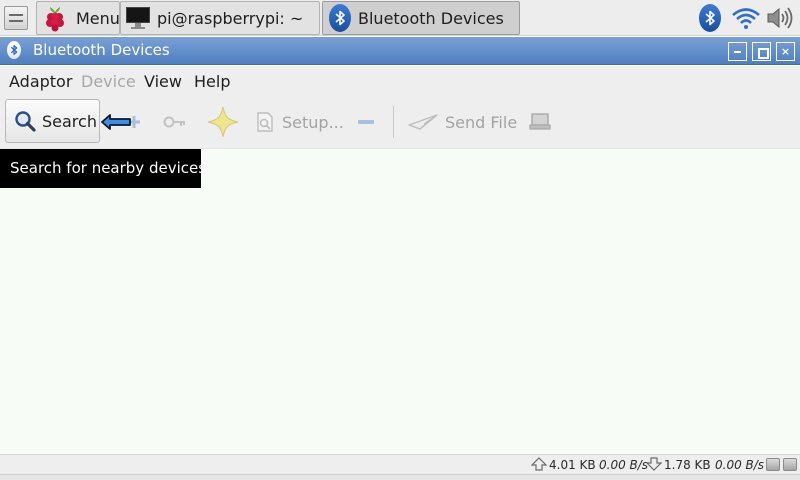 The height and width of the screenshot is (480, 800). What do you see at coordinates (138, 18) in the screenshot?
I see `terminal-icon` at bounding box center [138, 18].